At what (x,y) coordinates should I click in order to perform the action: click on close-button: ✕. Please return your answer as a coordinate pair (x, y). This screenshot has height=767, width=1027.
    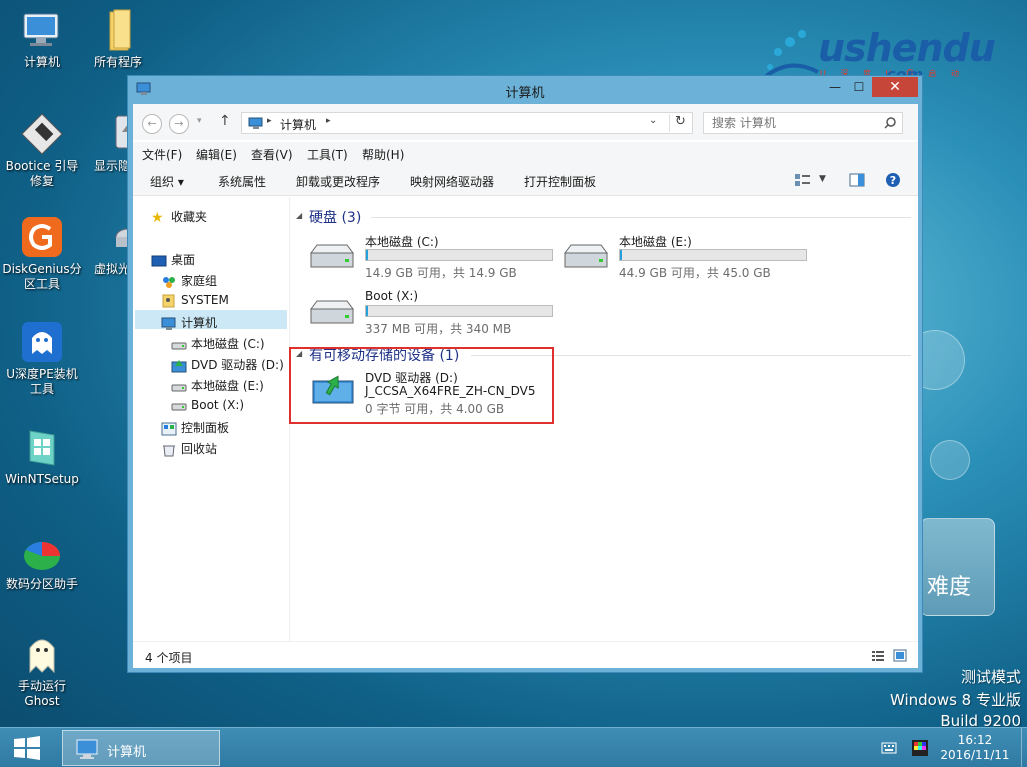
    Looking at the image, I should click on (895, 87).